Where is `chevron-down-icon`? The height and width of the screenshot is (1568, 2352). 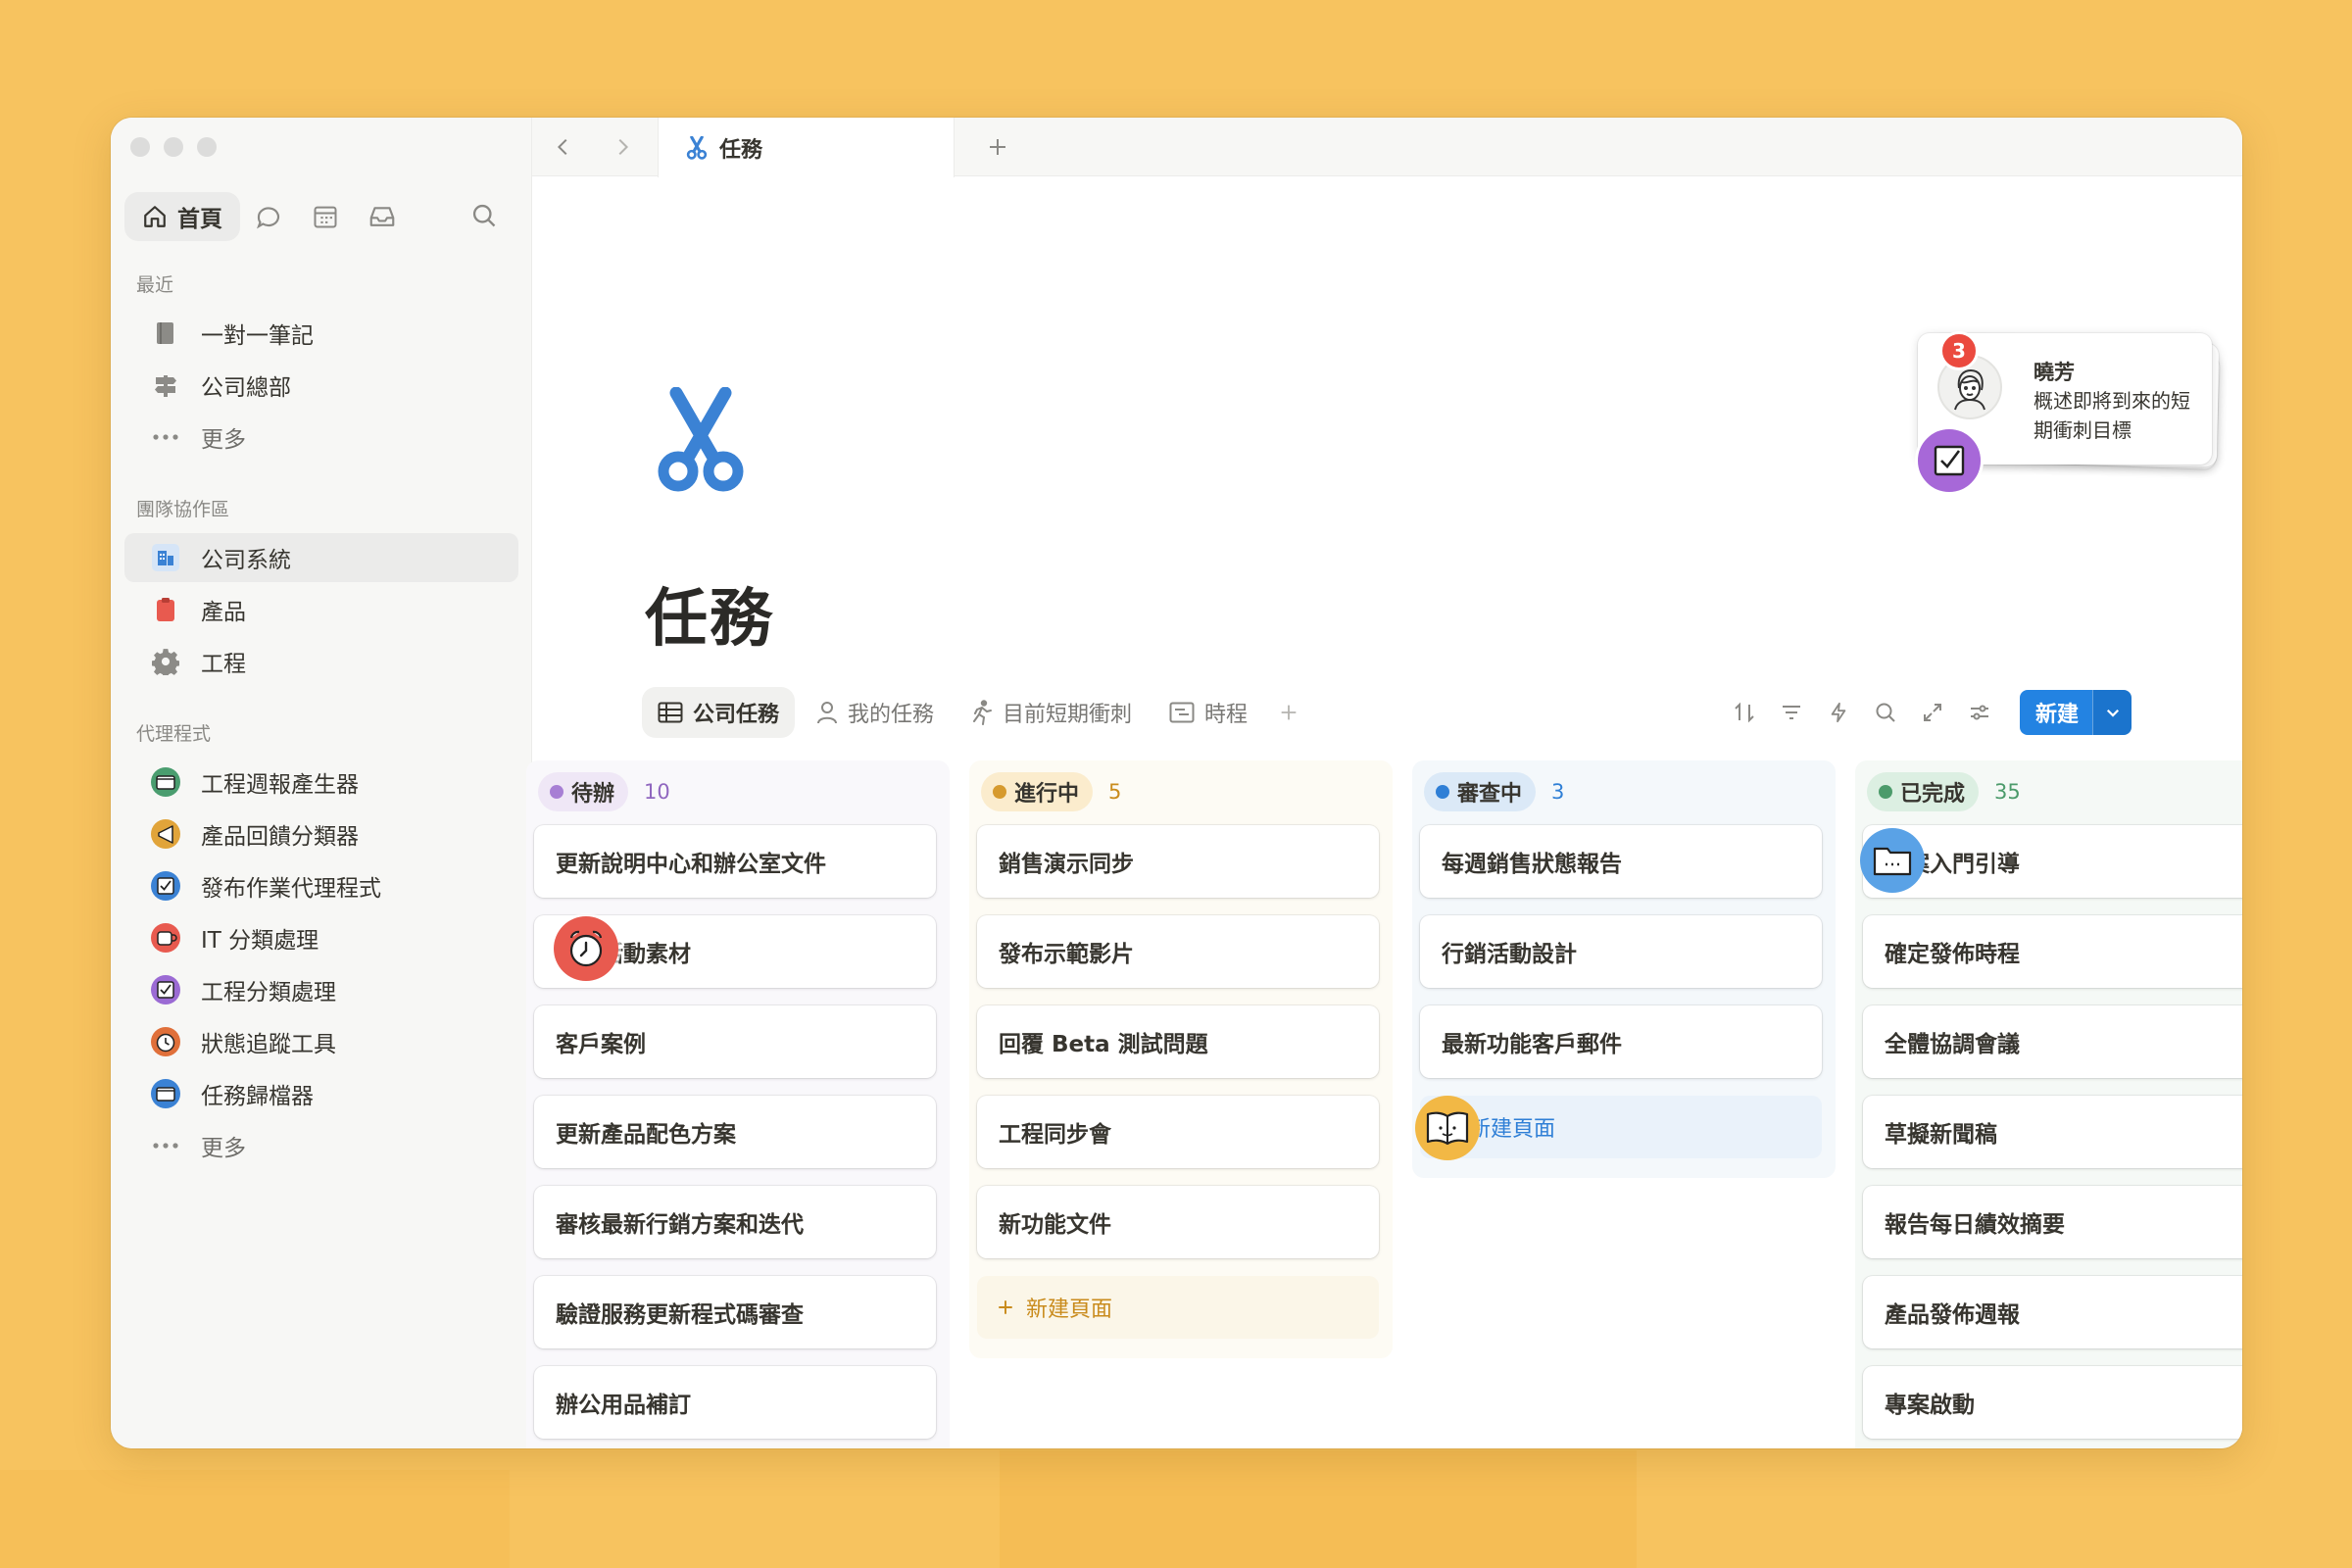 chevron-down-icon is located at coordinates (2112, 713).